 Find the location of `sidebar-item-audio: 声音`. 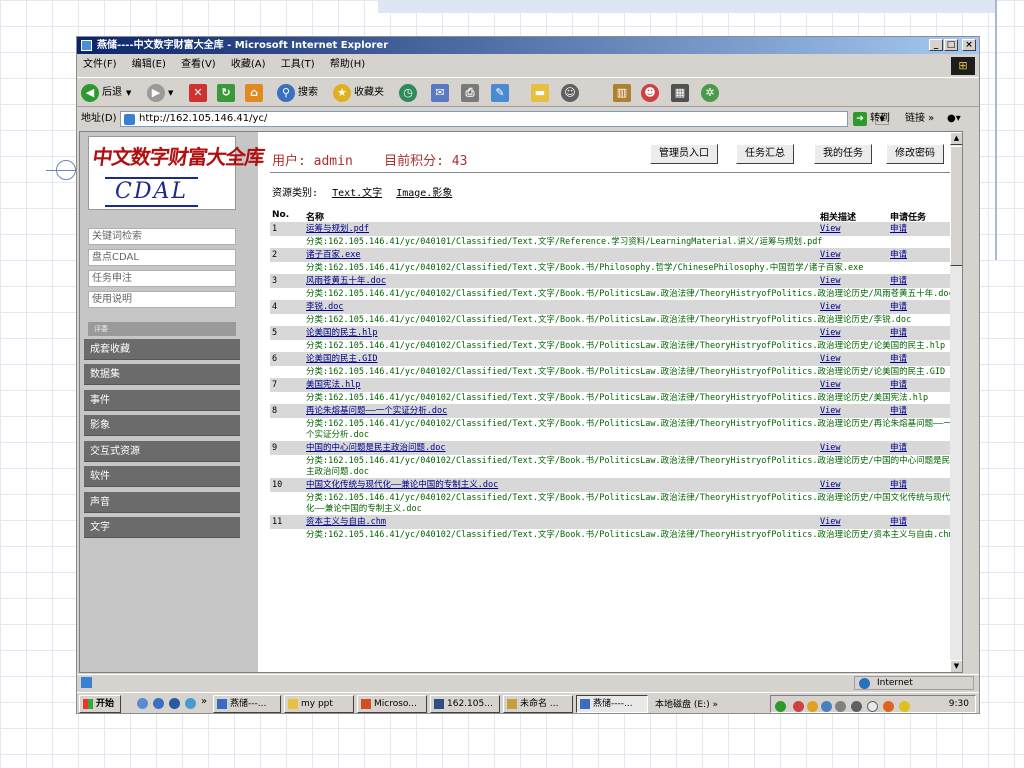

sidebar-item-audio: 声音 is located at coordinates (162, 502).